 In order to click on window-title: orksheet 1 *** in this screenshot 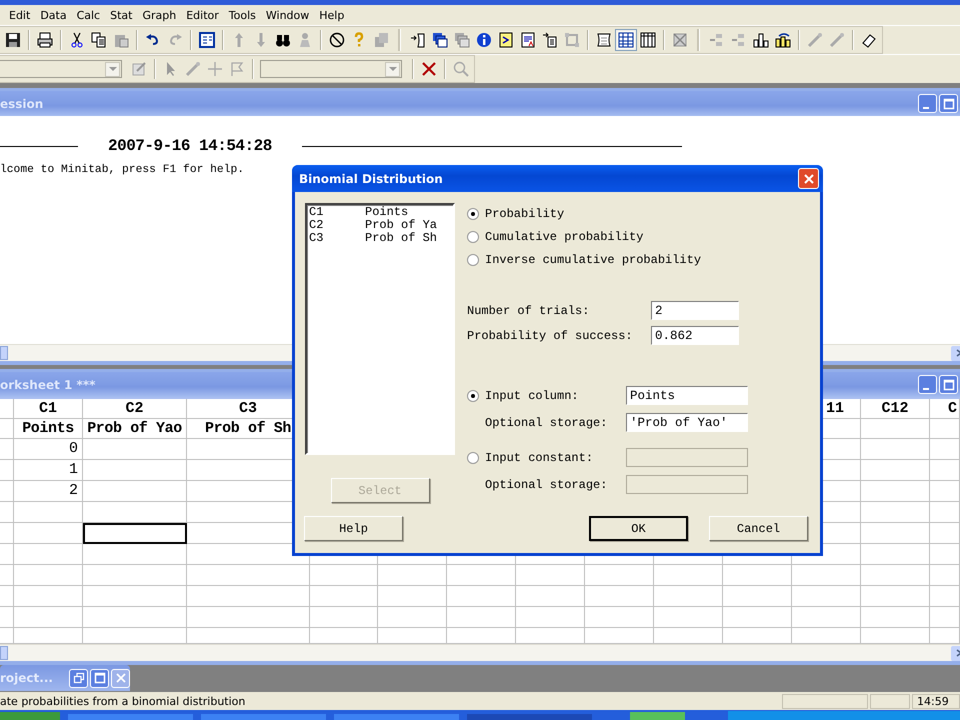, I will do `click(48, 385)`.